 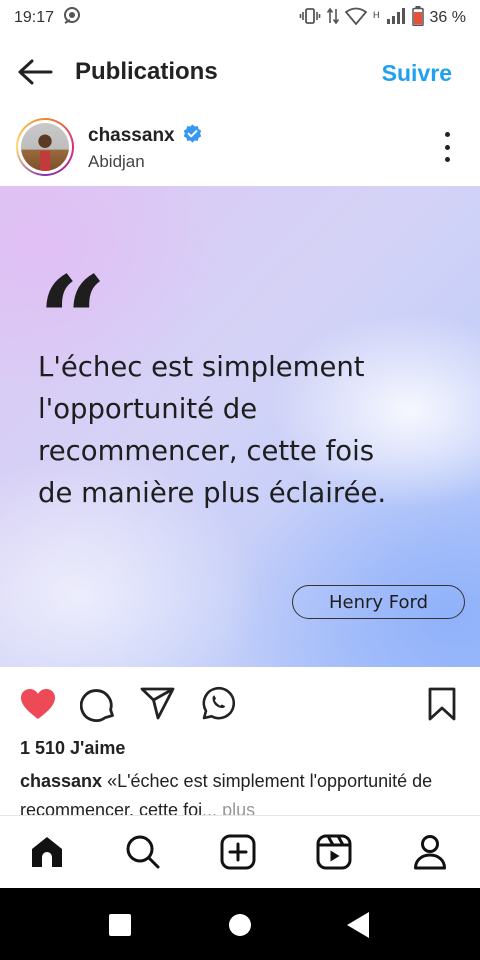 What do you see at coordinates (72, 18) in the screenshot?
I see `notification-icon` at bounding box center [72, 18].